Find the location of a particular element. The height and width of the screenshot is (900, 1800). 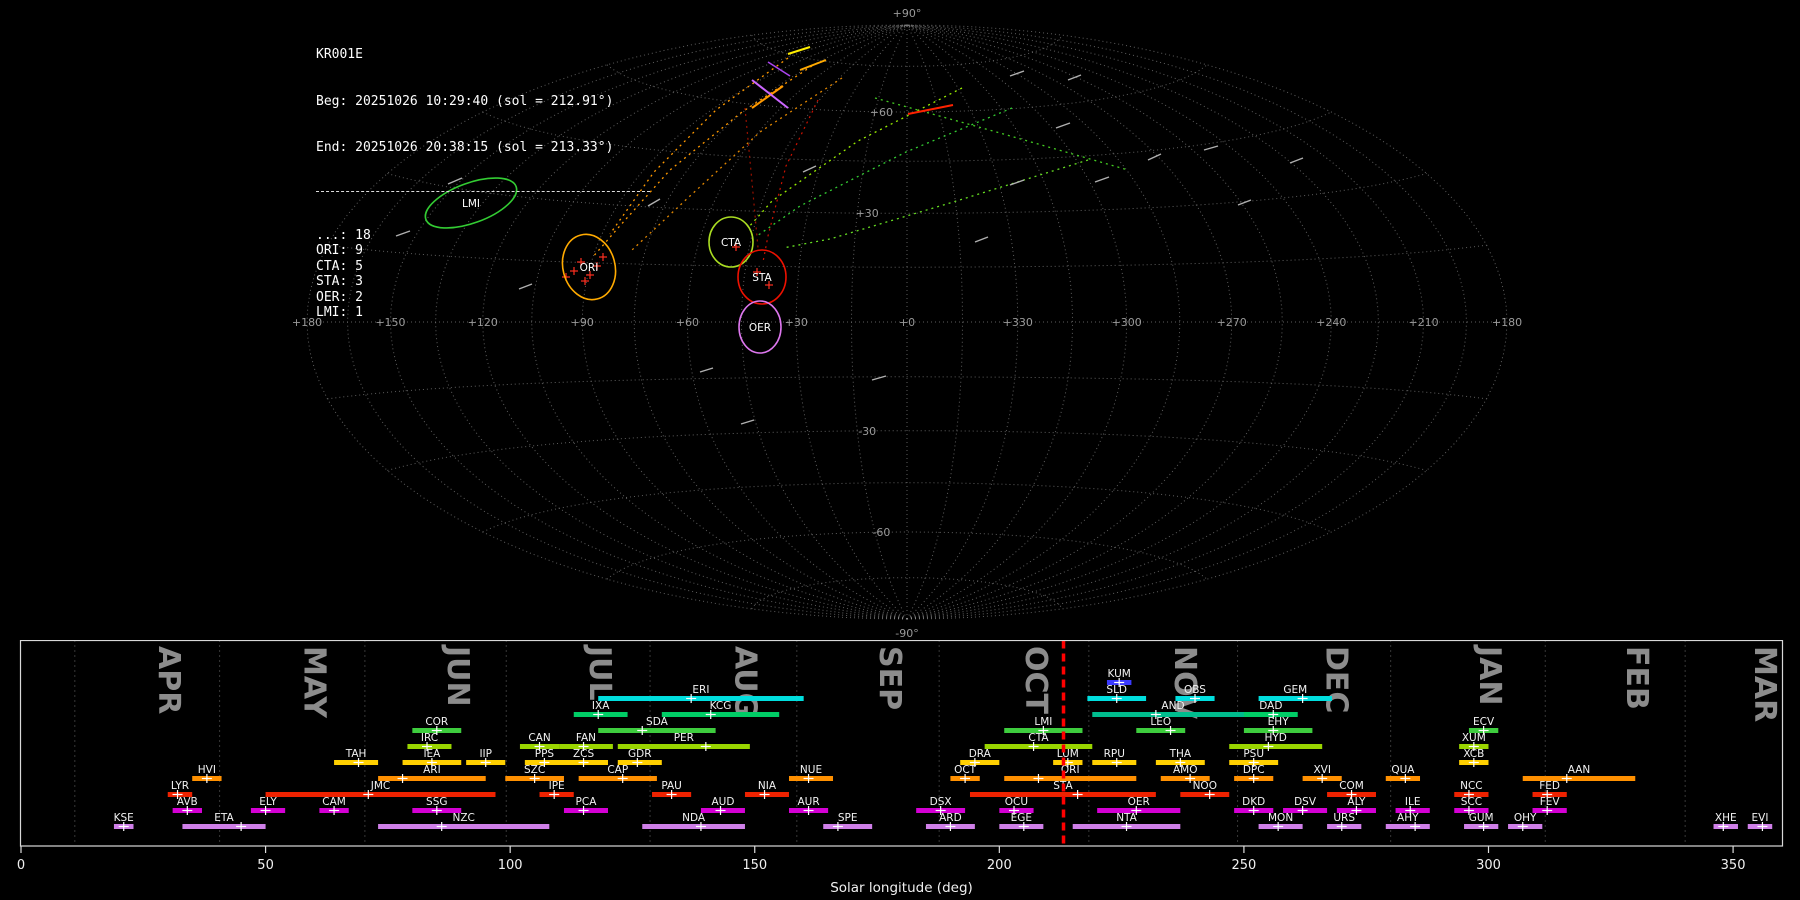

svg-text: RPU is located at coordinates (1114, 754).